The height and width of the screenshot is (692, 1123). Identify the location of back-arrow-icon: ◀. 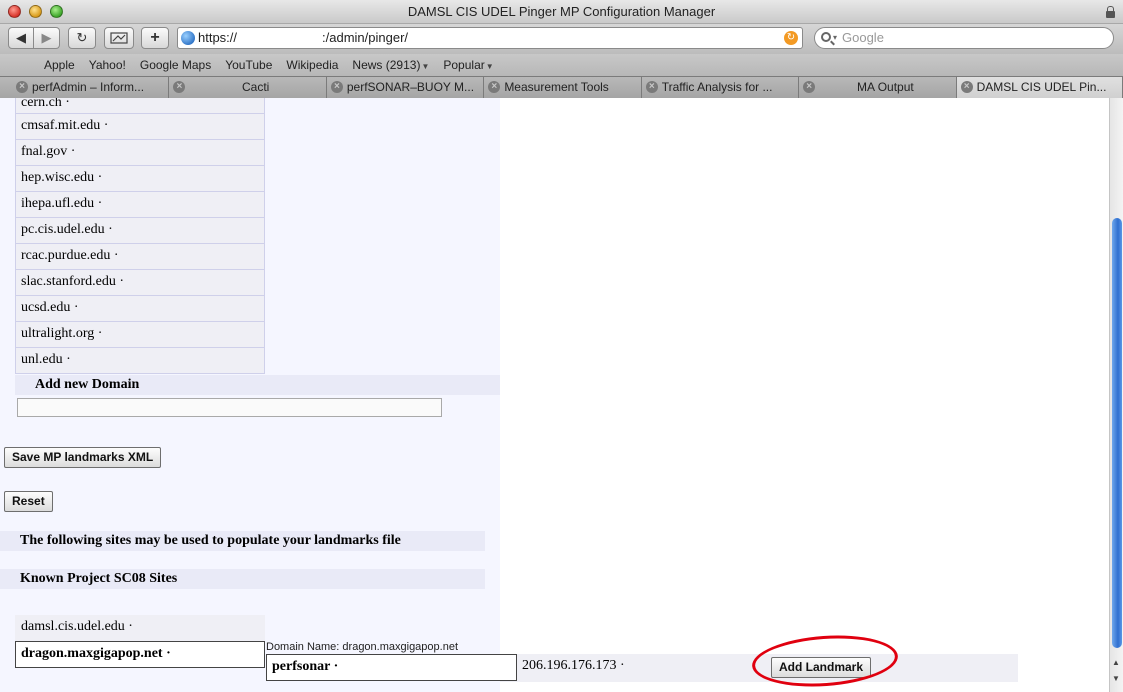
(21, 37).